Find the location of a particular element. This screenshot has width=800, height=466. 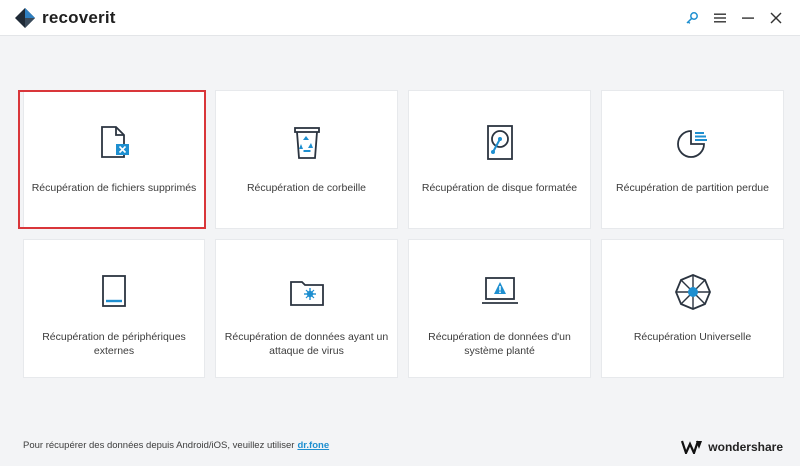

app-logo: recoverit is located at coordinates (65, 18).